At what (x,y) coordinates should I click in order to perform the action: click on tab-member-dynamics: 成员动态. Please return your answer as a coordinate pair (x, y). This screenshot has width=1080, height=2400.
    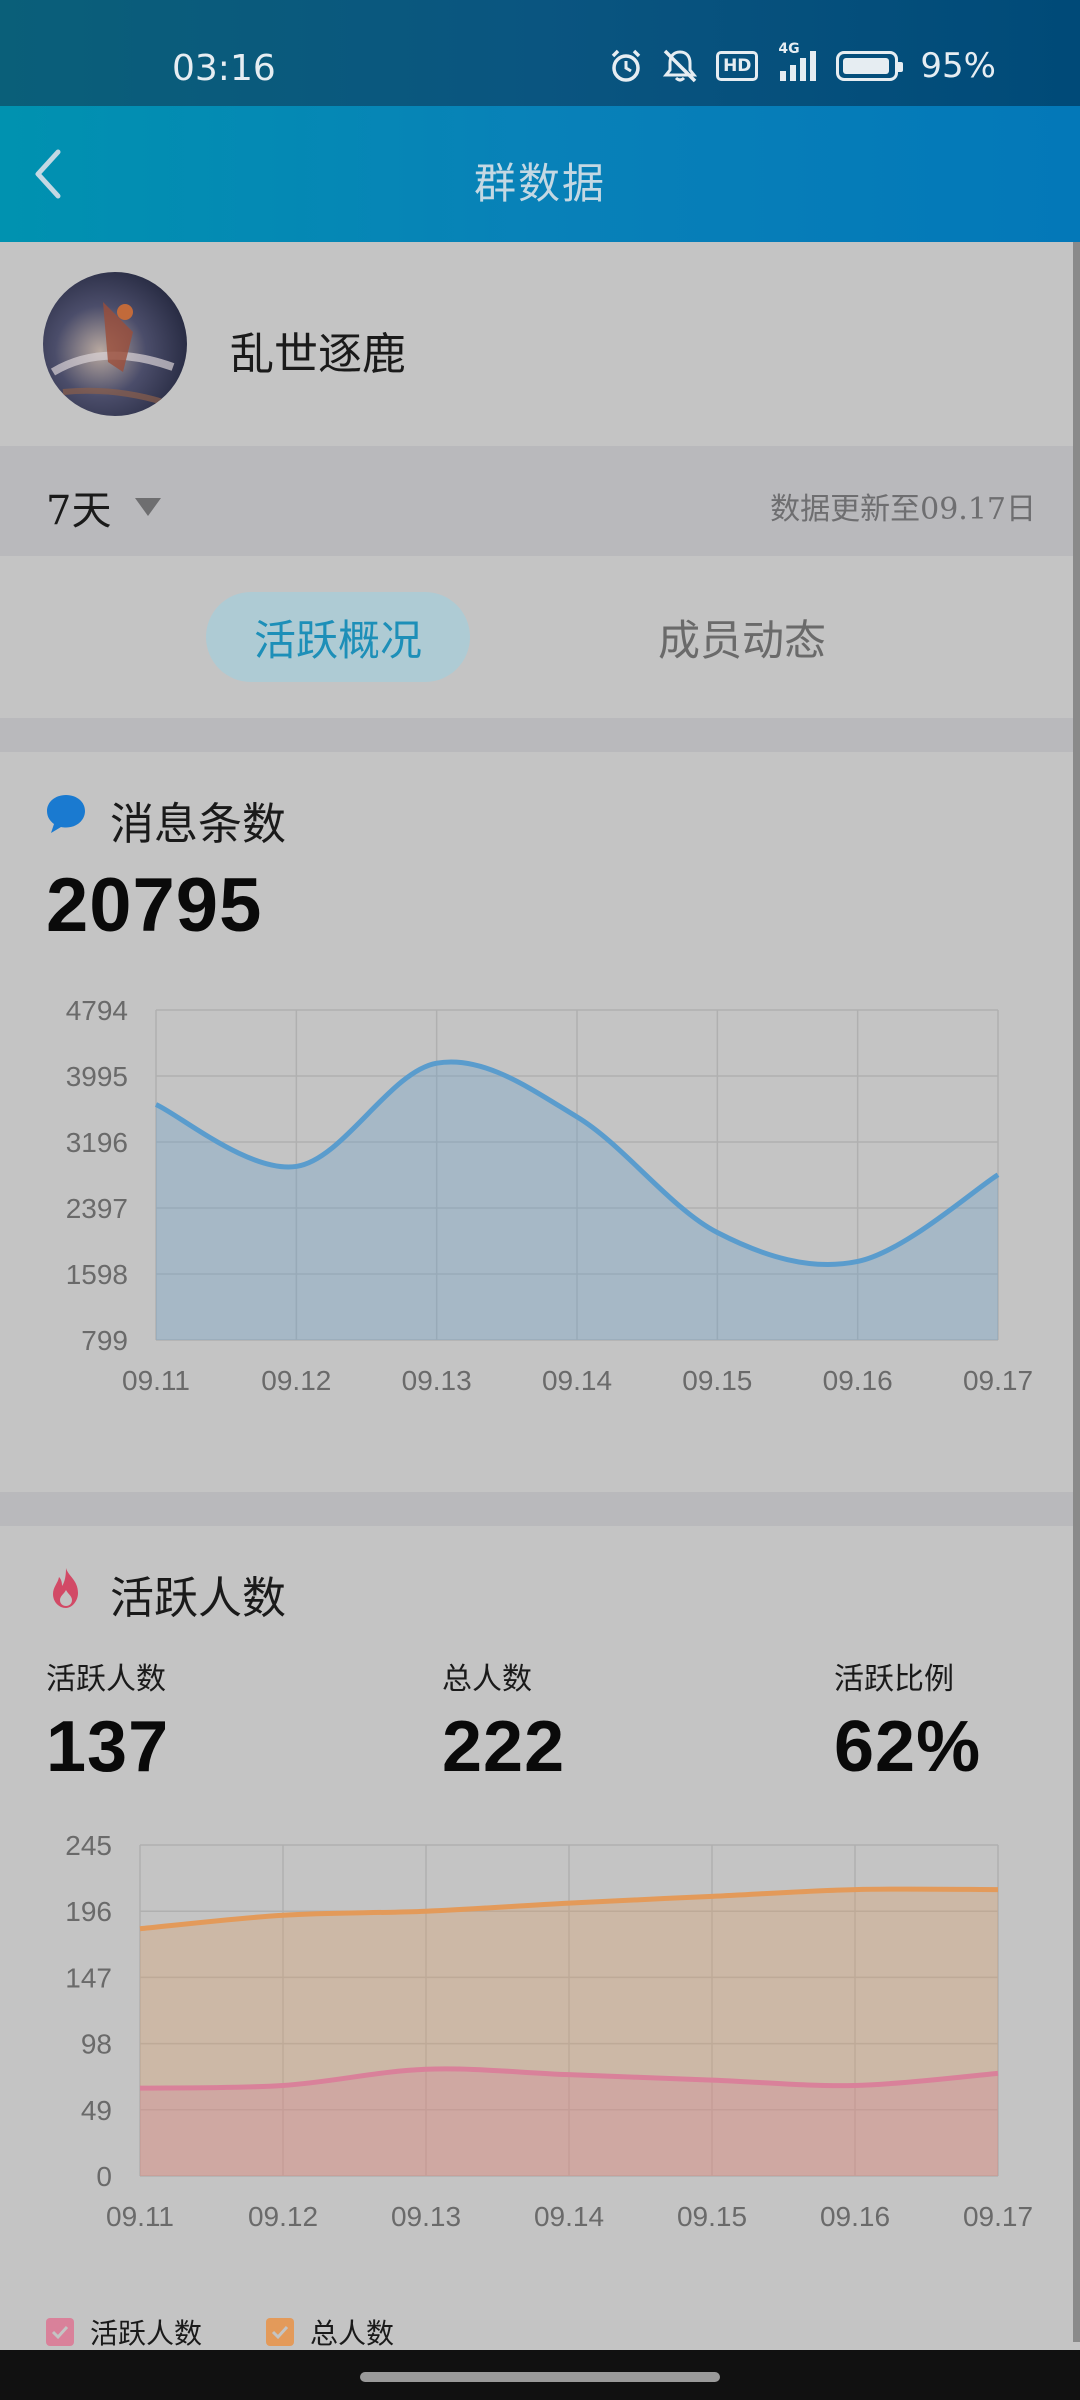
    Looking at the image, I should click on (742, 637).